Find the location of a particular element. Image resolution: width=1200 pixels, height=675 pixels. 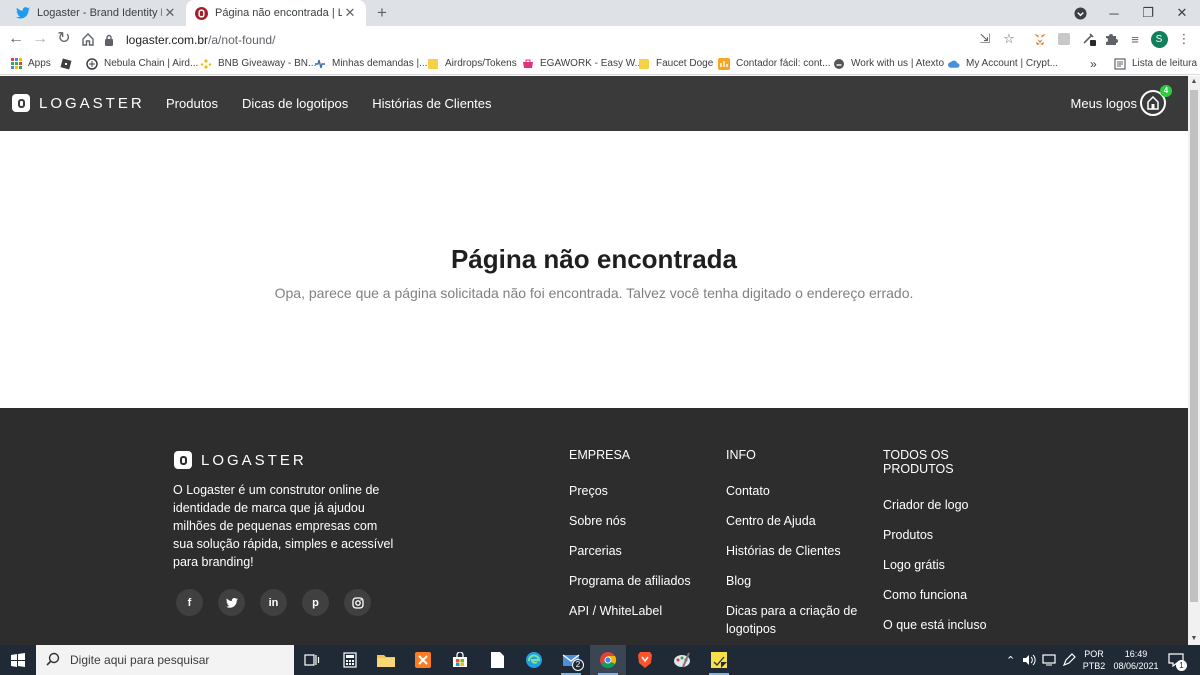

taskbar-search-placeholder: Digite aqui para pesquisar is located at coordinates (140, 660).